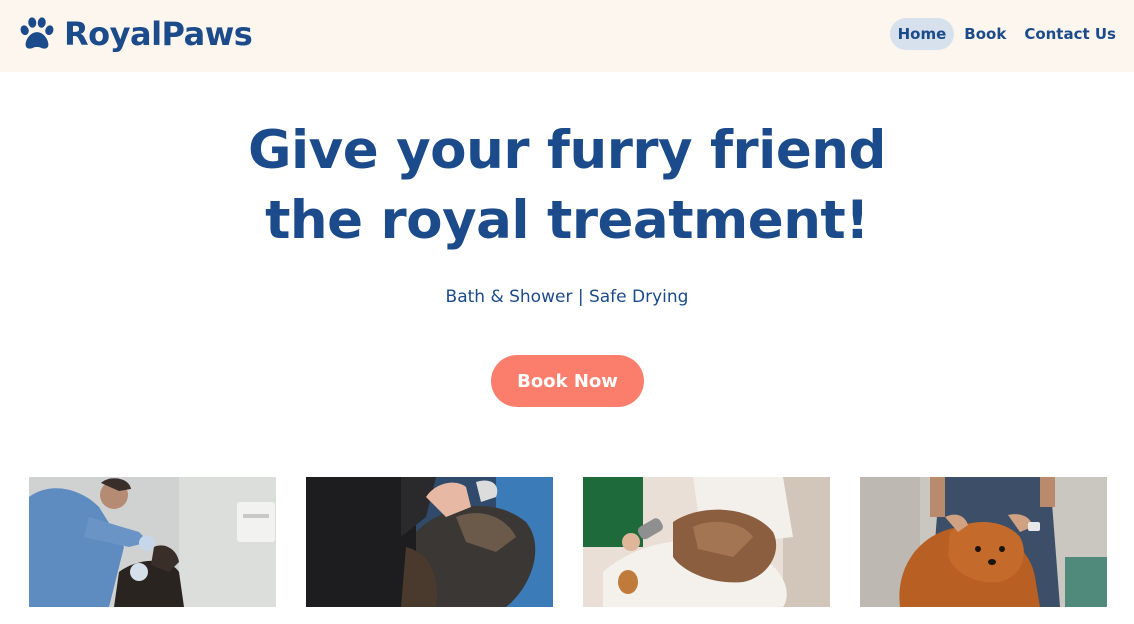  I want to click on nav-home-link: Home, so click(922, 34).